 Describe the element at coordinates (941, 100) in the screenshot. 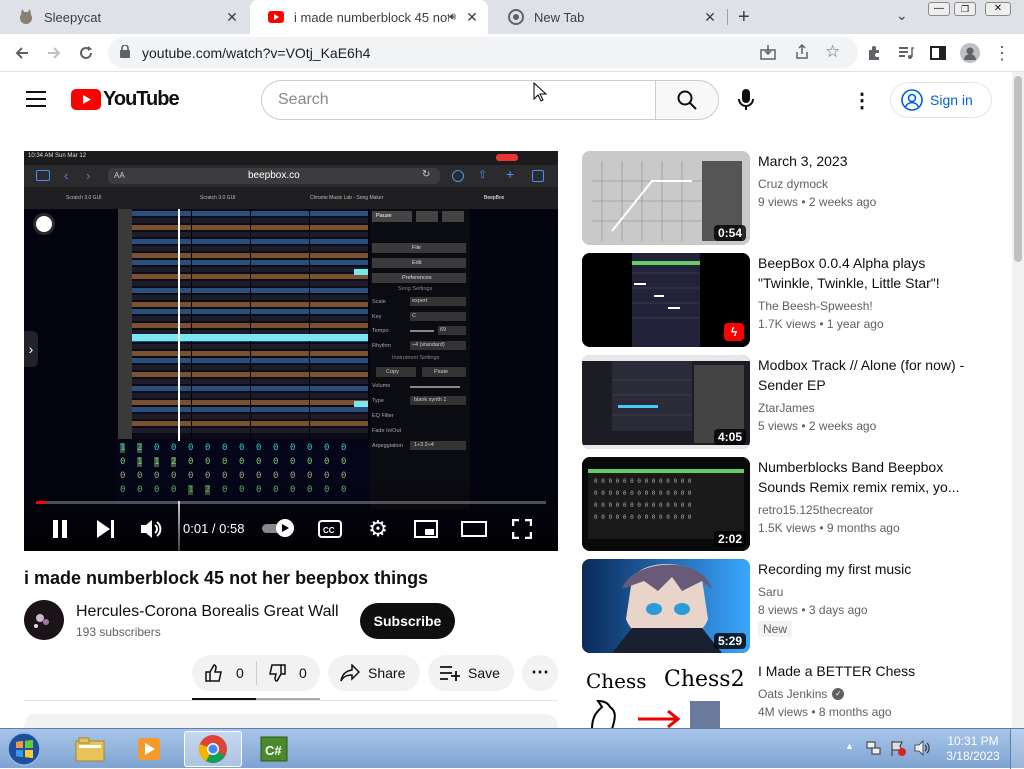

I see `sign-in-button: Sign in` at that location.